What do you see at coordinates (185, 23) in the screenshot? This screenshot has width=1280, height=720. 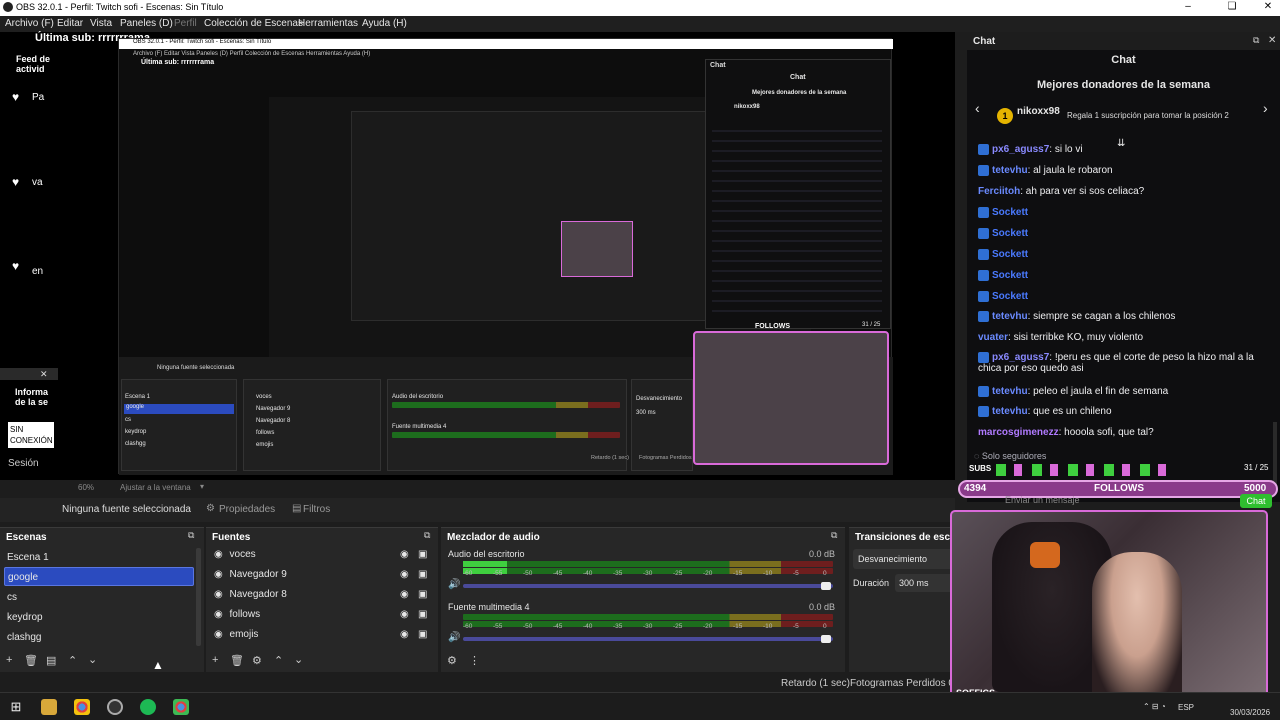 I see `menu-perfil: Perfil` at bounding box center [185, 23].